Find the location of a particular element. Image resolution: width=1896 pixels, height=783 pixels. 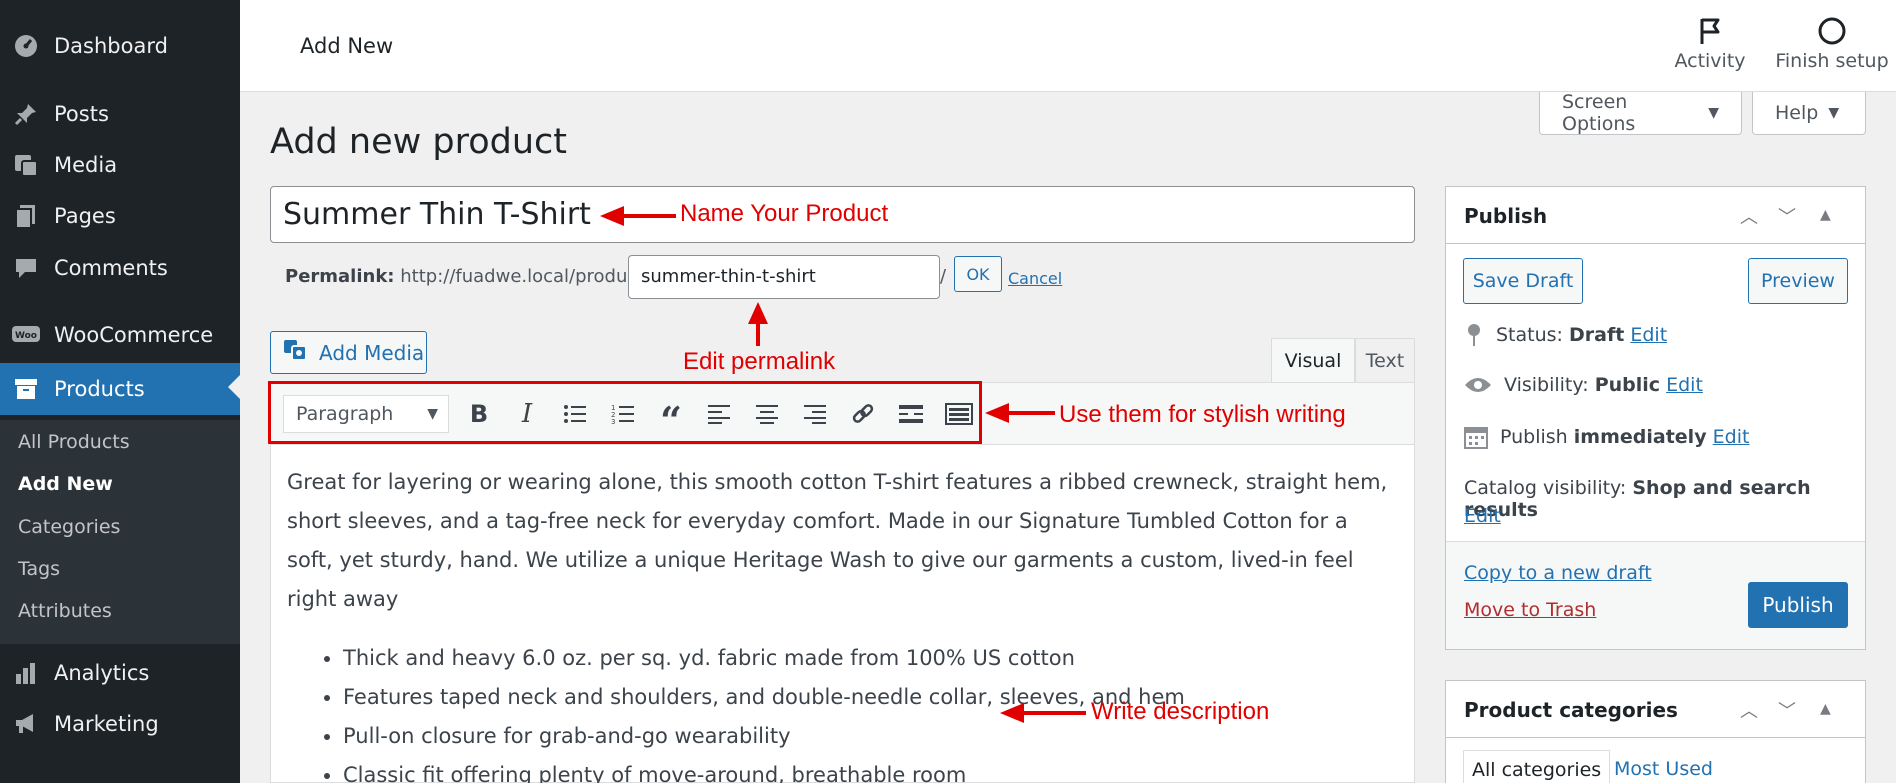

arrow-to-permalink is located at coordinates (758, 324).